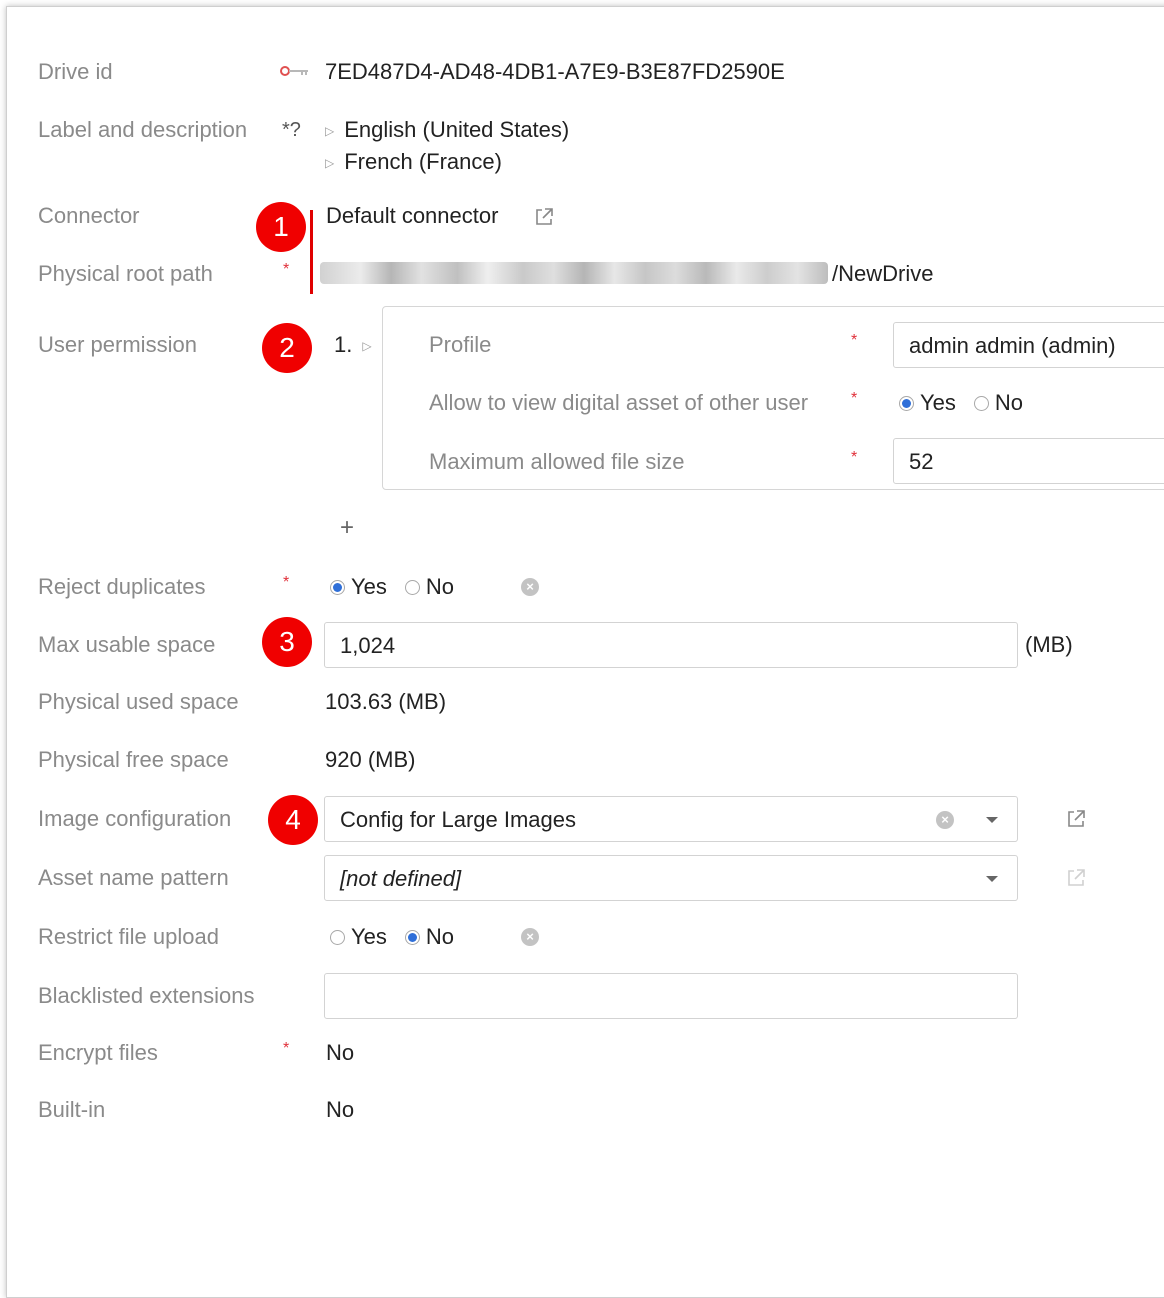  What do you see at coordinates (98, 1052) in the screenshot?
I see `encrypt-files-label: Encrypt files` at bounding box center [98, 1052].